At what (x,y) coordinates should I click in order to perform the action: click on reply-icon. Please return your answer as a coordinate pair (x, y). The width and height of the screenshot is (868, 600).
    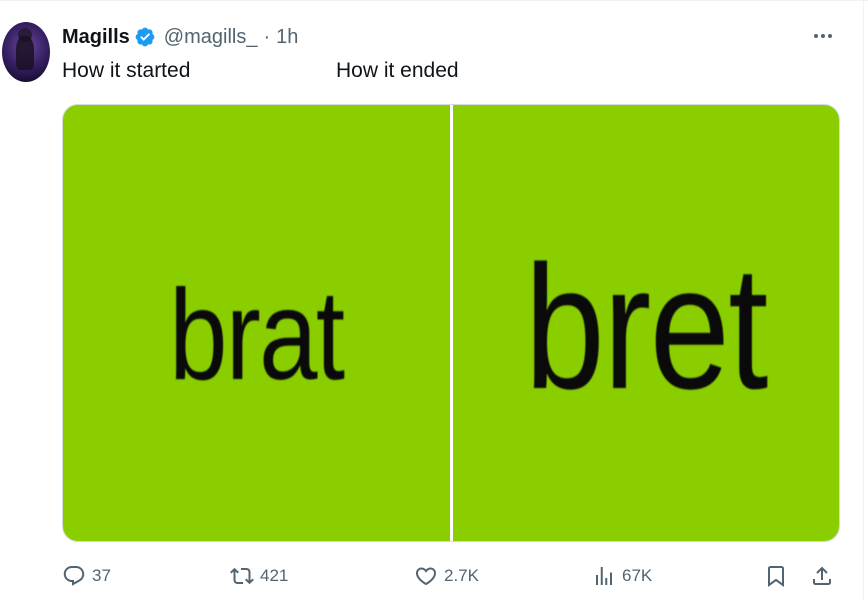
    Looking at the image, I should click on (74, 576).